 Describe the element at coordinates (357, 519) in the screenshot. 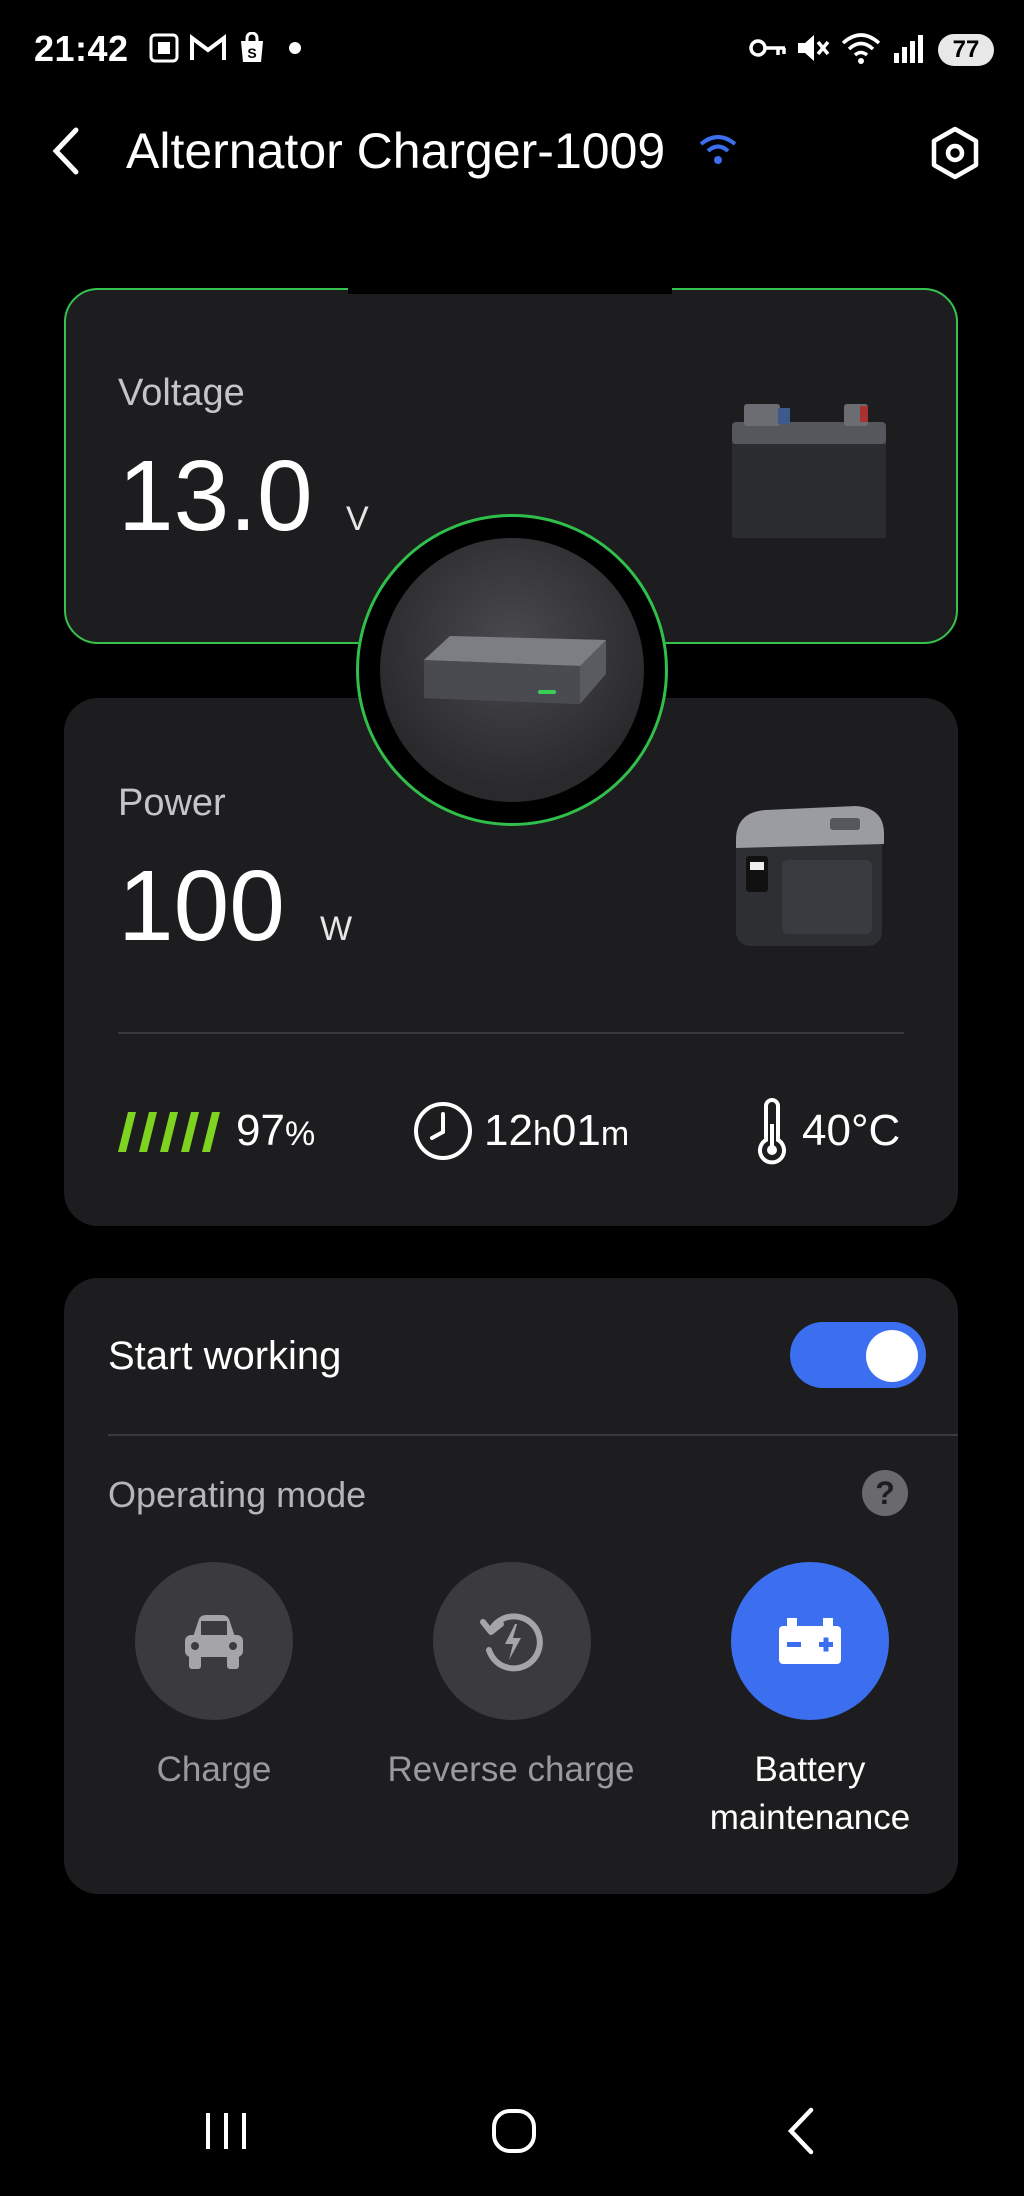

I see `voltage-unit: V` at that location.